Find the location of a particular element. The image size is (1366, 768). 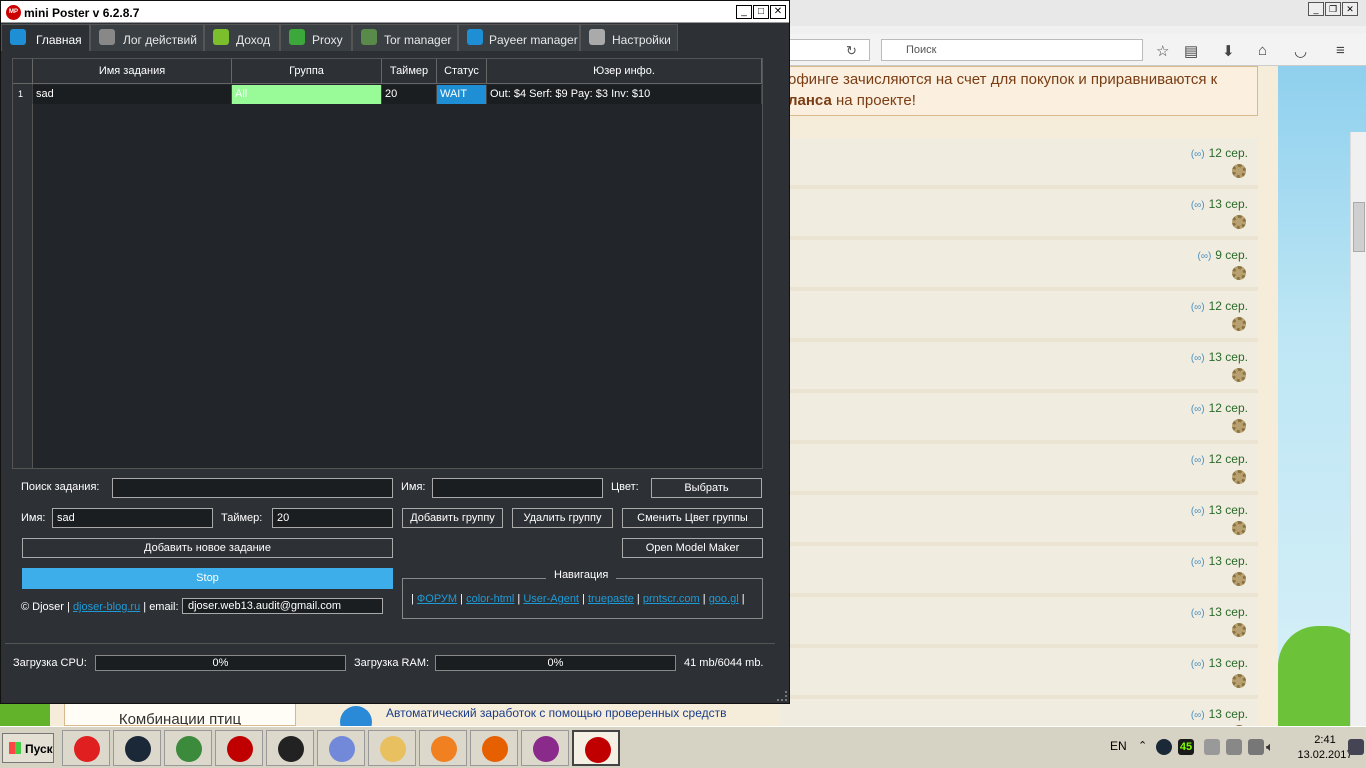

browser-search-input: Поиск is located at coordinates (1012, 50).